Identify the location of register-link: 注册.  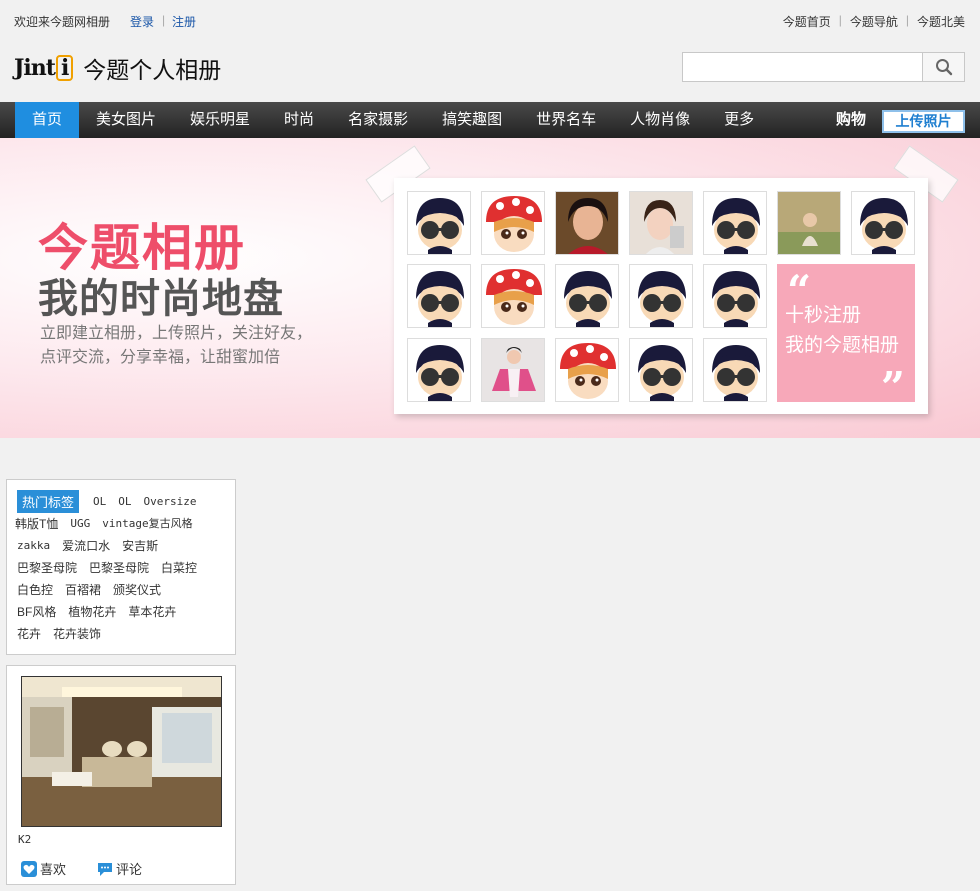
(184, 21).